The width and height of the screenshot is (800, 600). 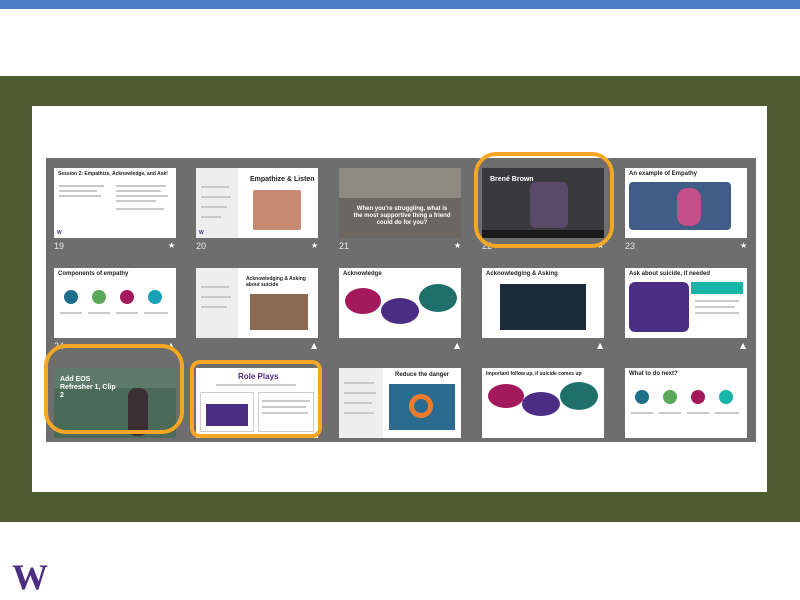 What do you see at coordinates (362, 274) in the screenshot?
I see `slide-title: Acknowledge` at bounding box center [362, 274].